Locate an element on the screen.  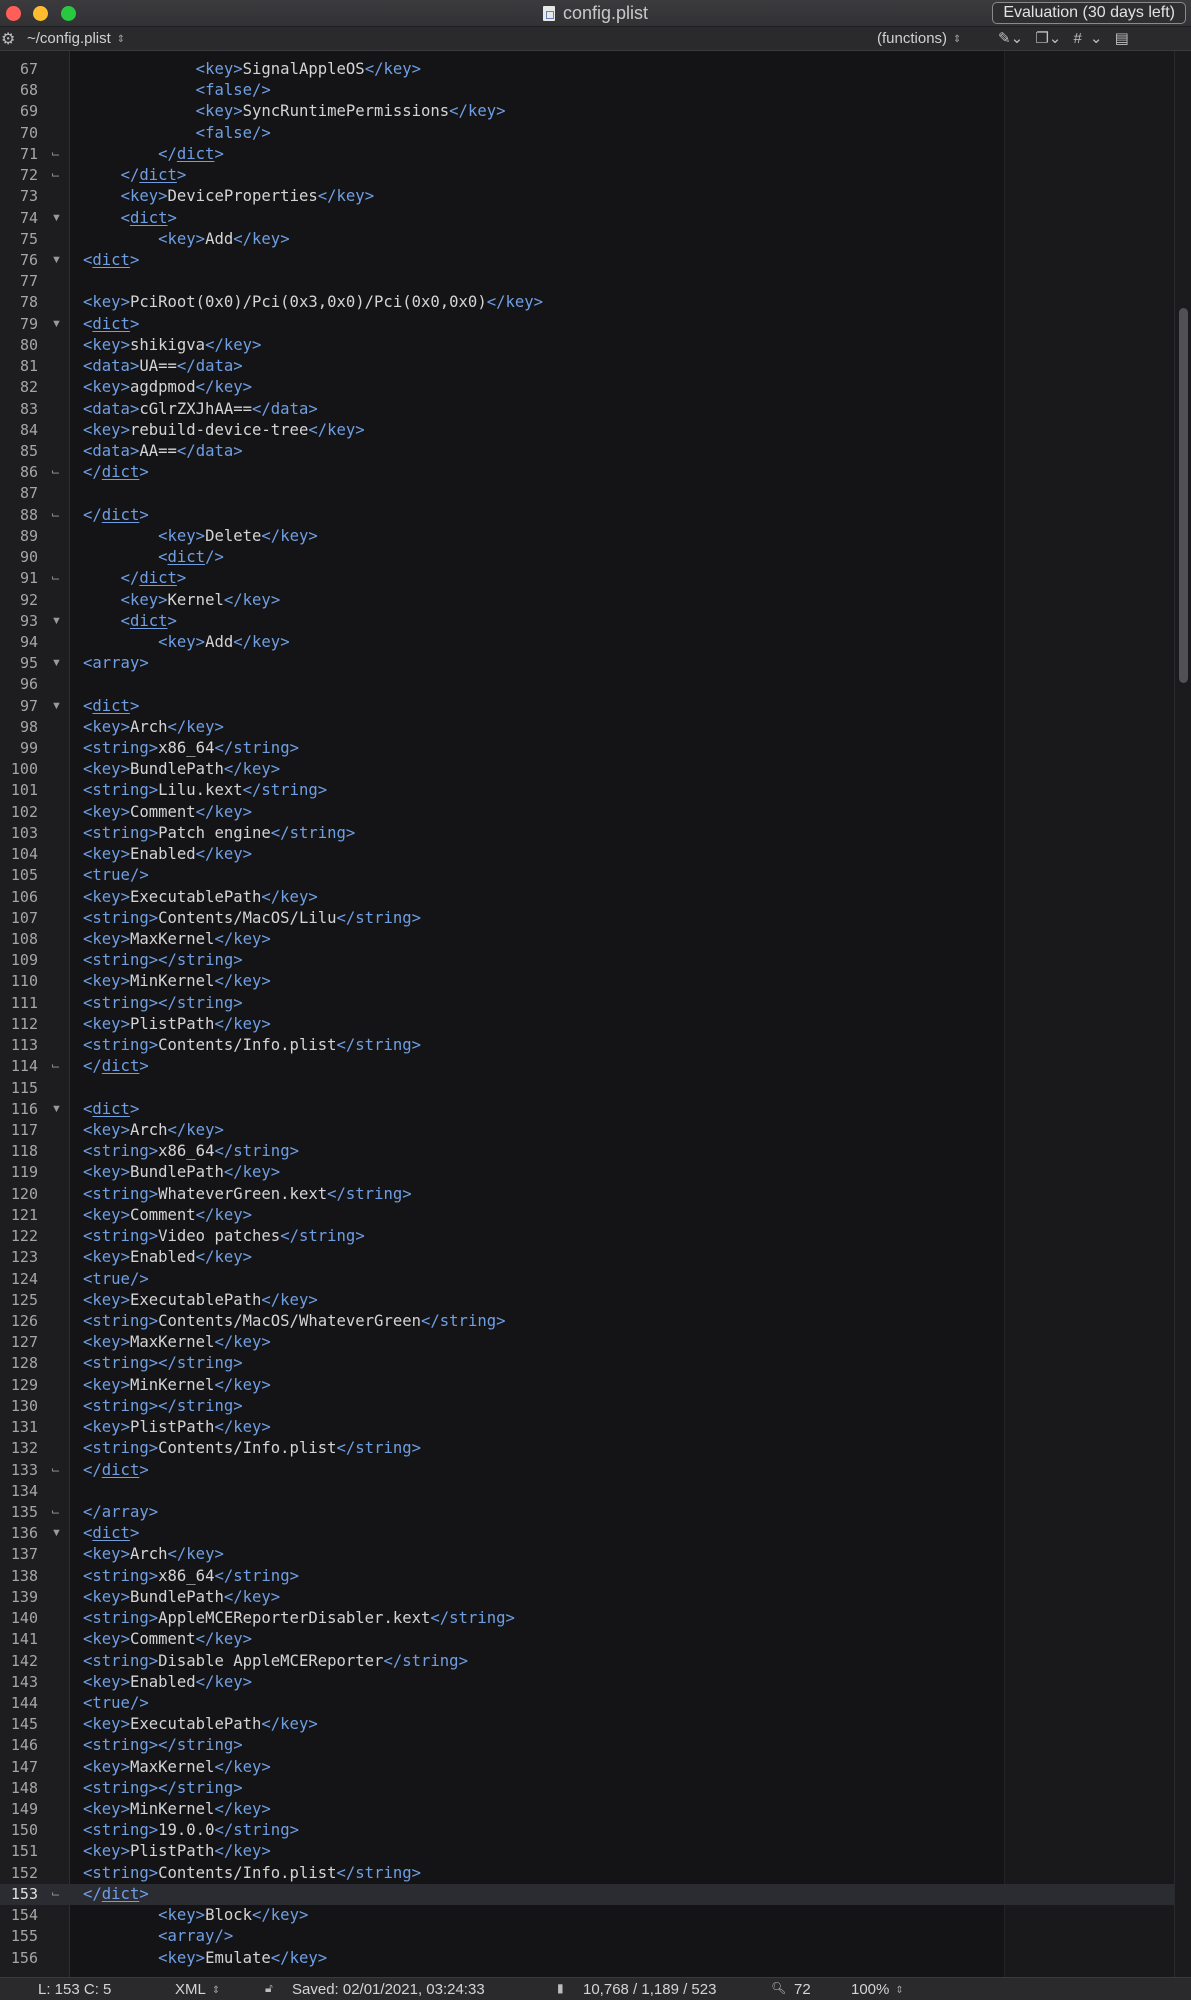
code-line: 90 <dict/> is located at coordinates (595, 557).